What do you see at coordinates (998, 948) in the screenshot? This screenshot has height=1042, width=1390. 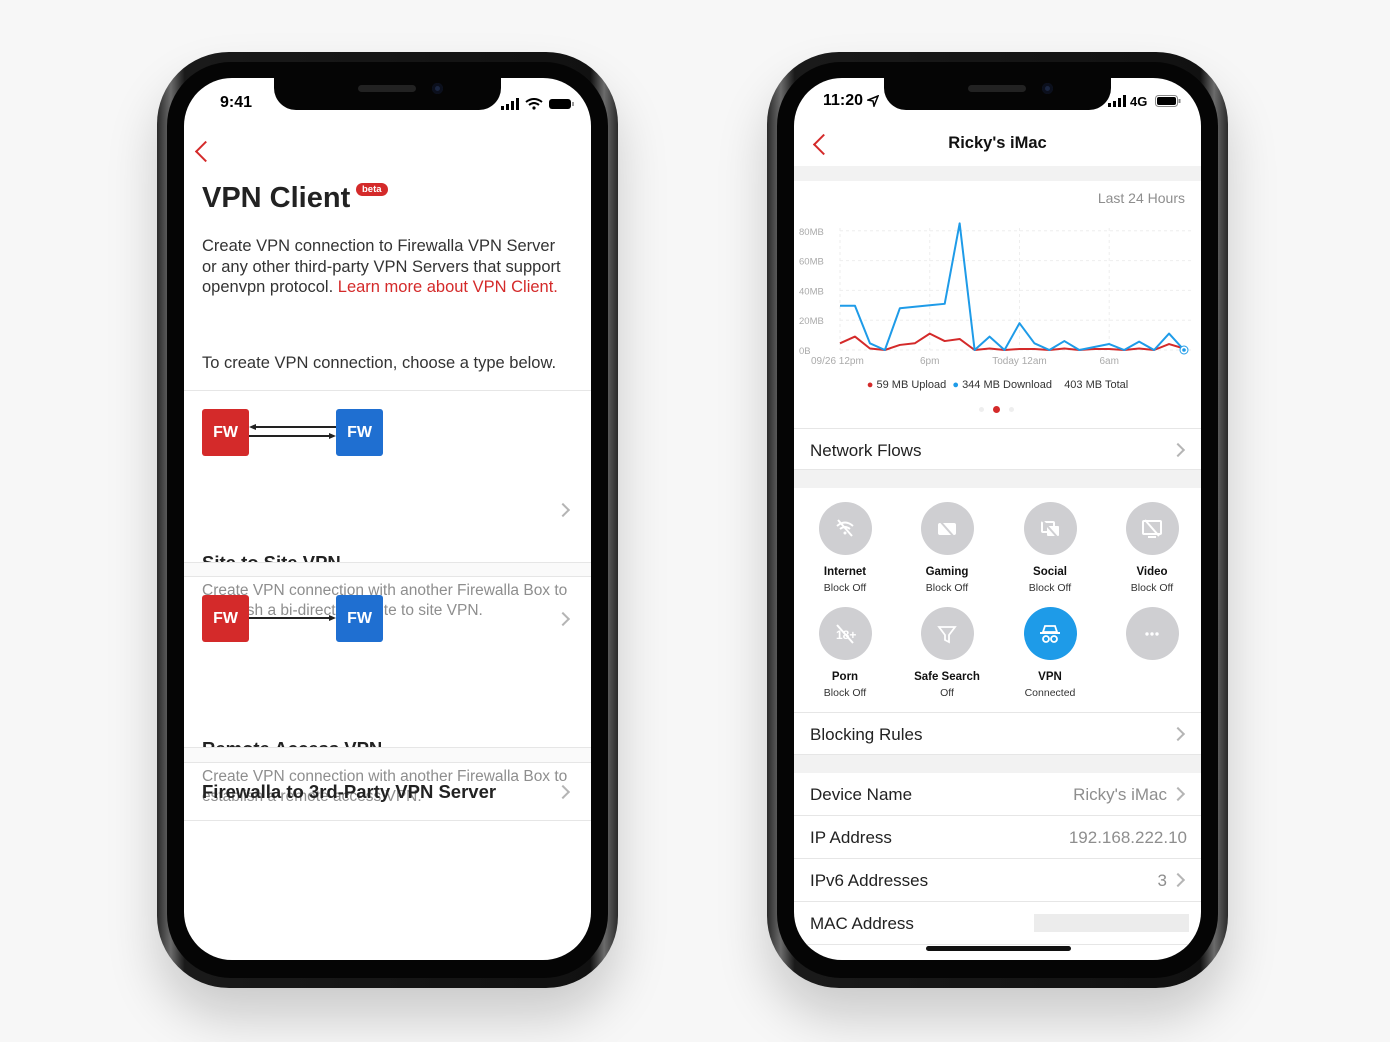 I see `home-indicator` at bounding box center [998, 948].